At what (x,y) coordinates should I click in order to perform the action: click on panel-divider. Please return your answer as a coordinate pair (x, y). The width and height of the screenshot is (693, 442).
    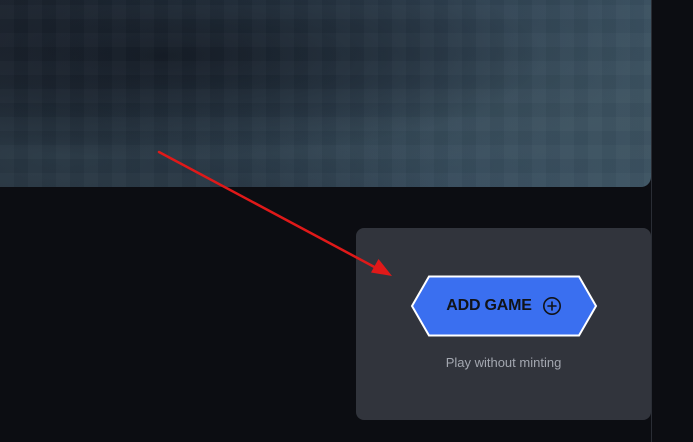
    Looking at the image, I should click on (651, 221).